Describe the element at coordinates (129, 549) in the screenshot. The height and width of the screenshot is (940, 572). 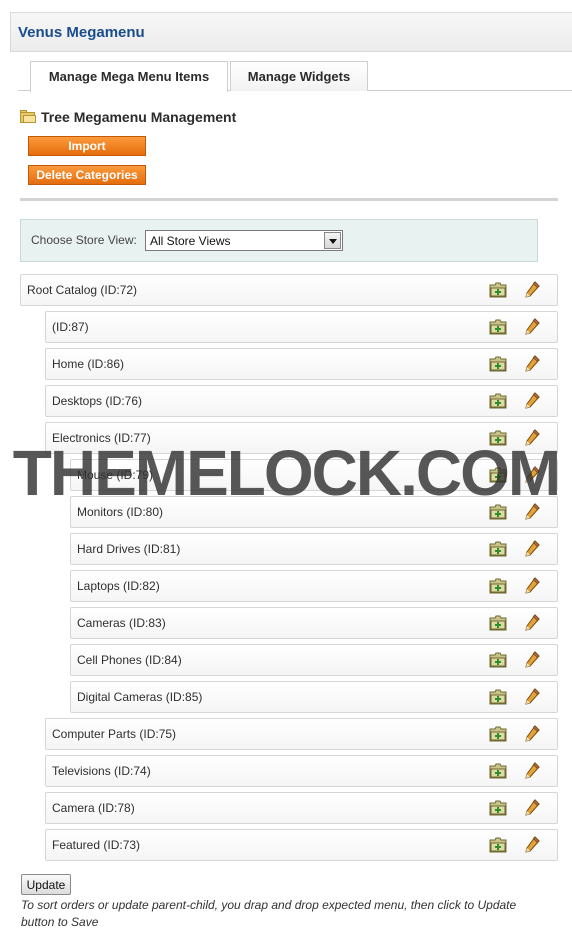
I see `tree-item-label: Hard Drives (ID:81)` at that location.